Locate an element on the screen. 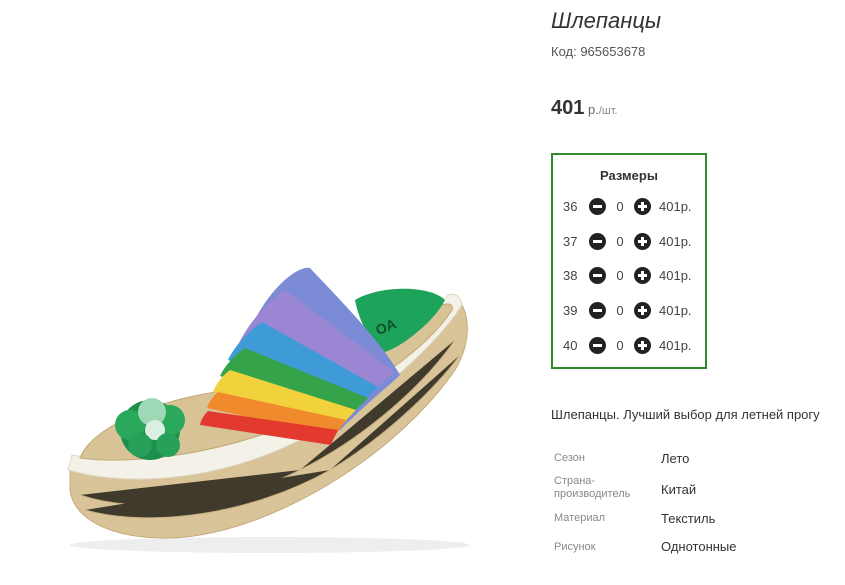 The height and width of the screenshot is (585, 845). product-title: Шлепанцы is located at coordinates (606, 20).